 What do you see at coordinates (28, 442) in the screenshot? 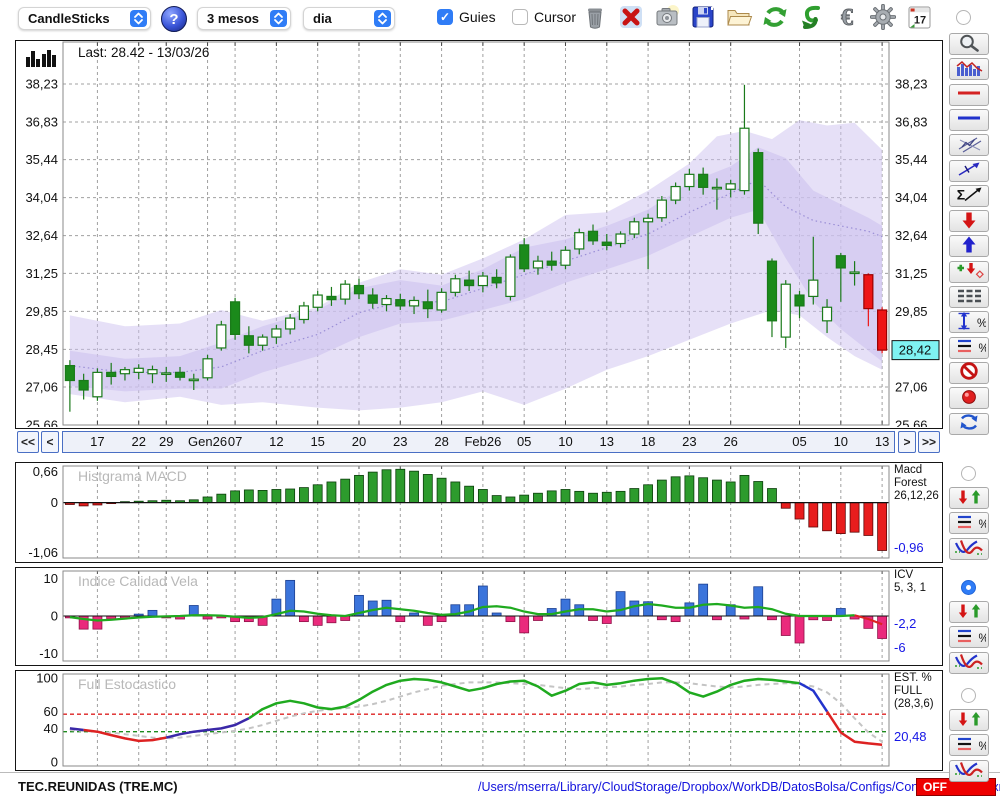
I see `scroll-far-left-button: <<` at bounding box center [28, 442].